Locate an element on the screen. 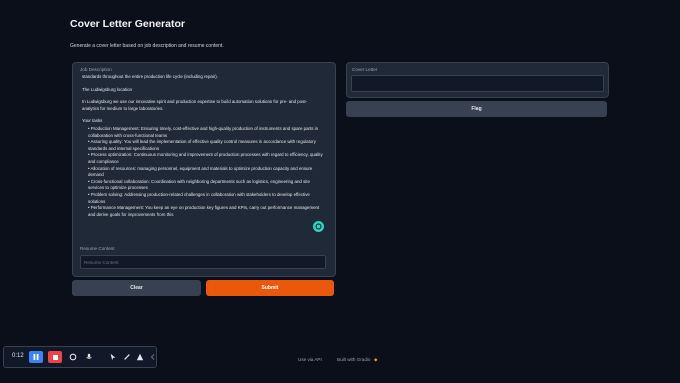 Image resolution: width=680 pixels, height=383 pixels. jd-paragraph: Your tasks is located at coordinates (92, 121).